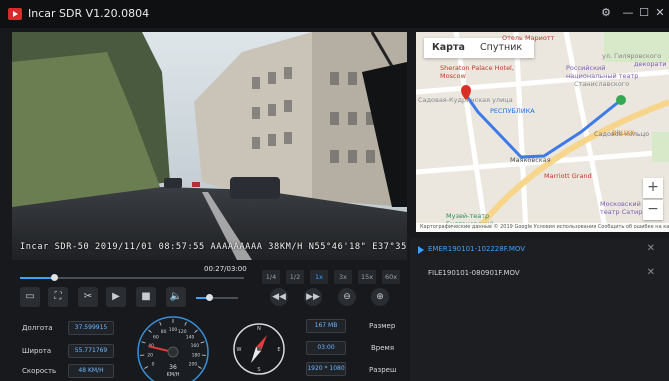 The height and width of the screenshot is (381, 669). What do you see at coordinates (37, 278) in the screenshot?
I see `progress-fill` at bounding box center [37, 278].